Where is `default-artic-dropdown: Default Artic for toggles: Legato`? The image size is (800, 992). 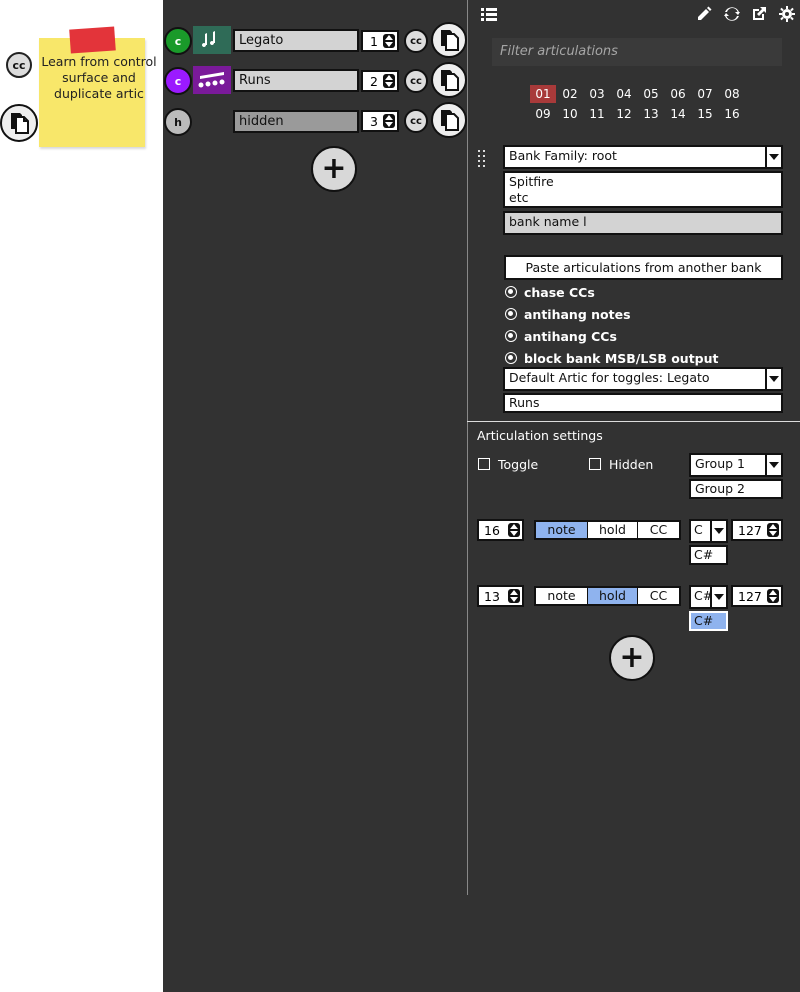 default-artic-dropdown: Default Artic for toggles: Legato is located at coordinates (643, 379).